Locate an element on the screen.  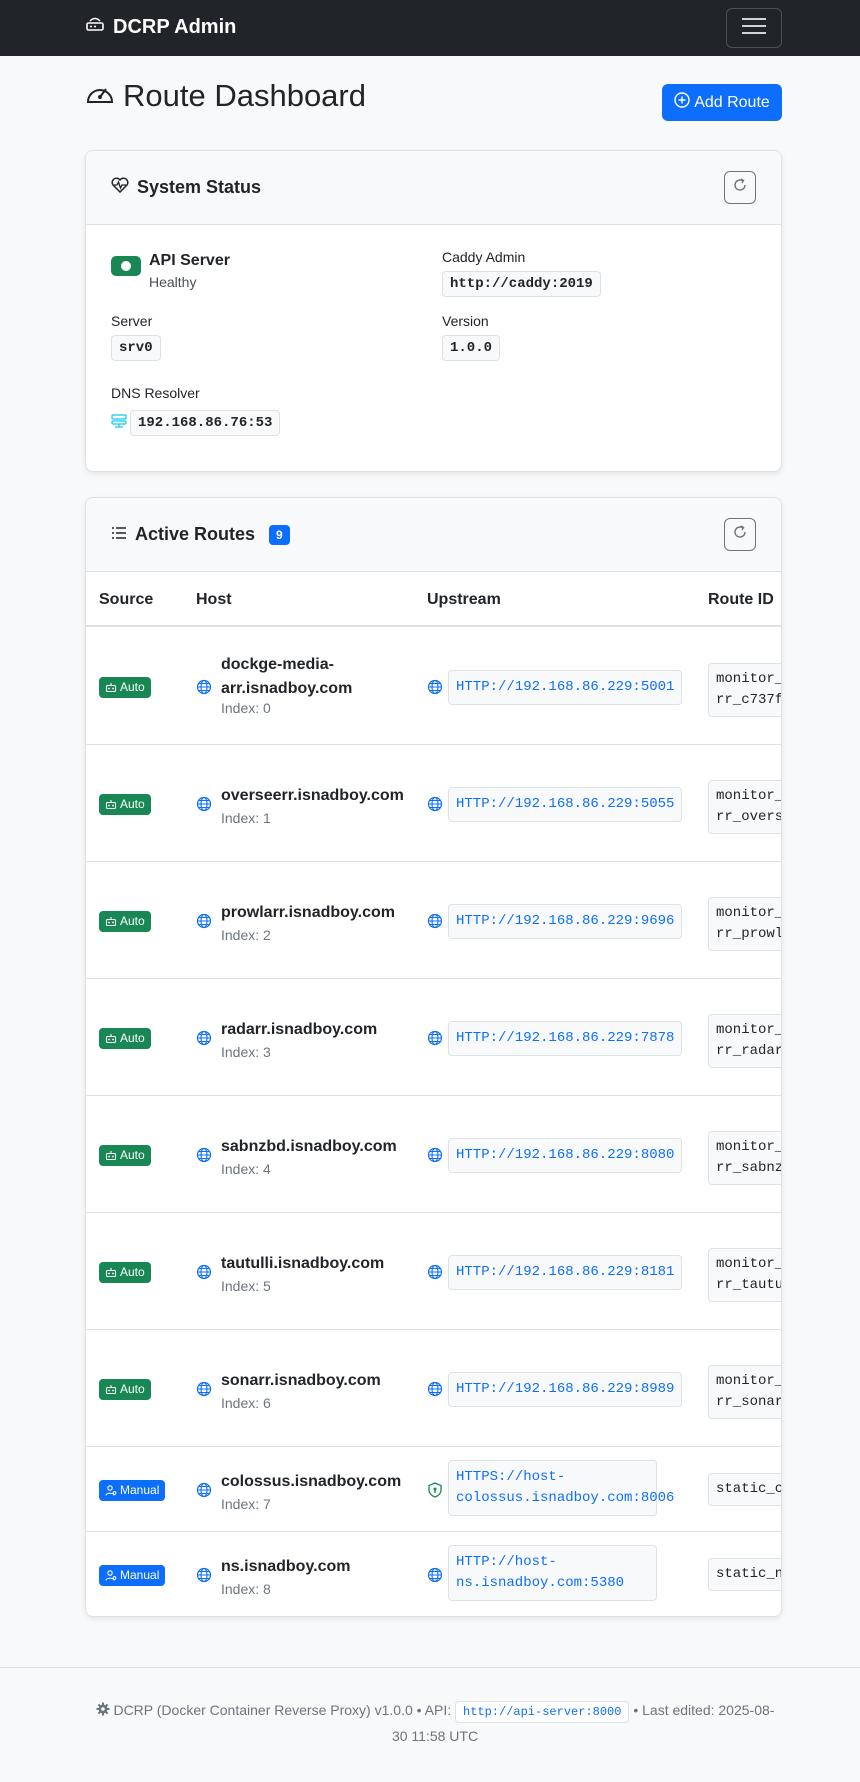
upstream-link: HTTP://192.168.86.229:9696 is located at coordinates (565, 921).